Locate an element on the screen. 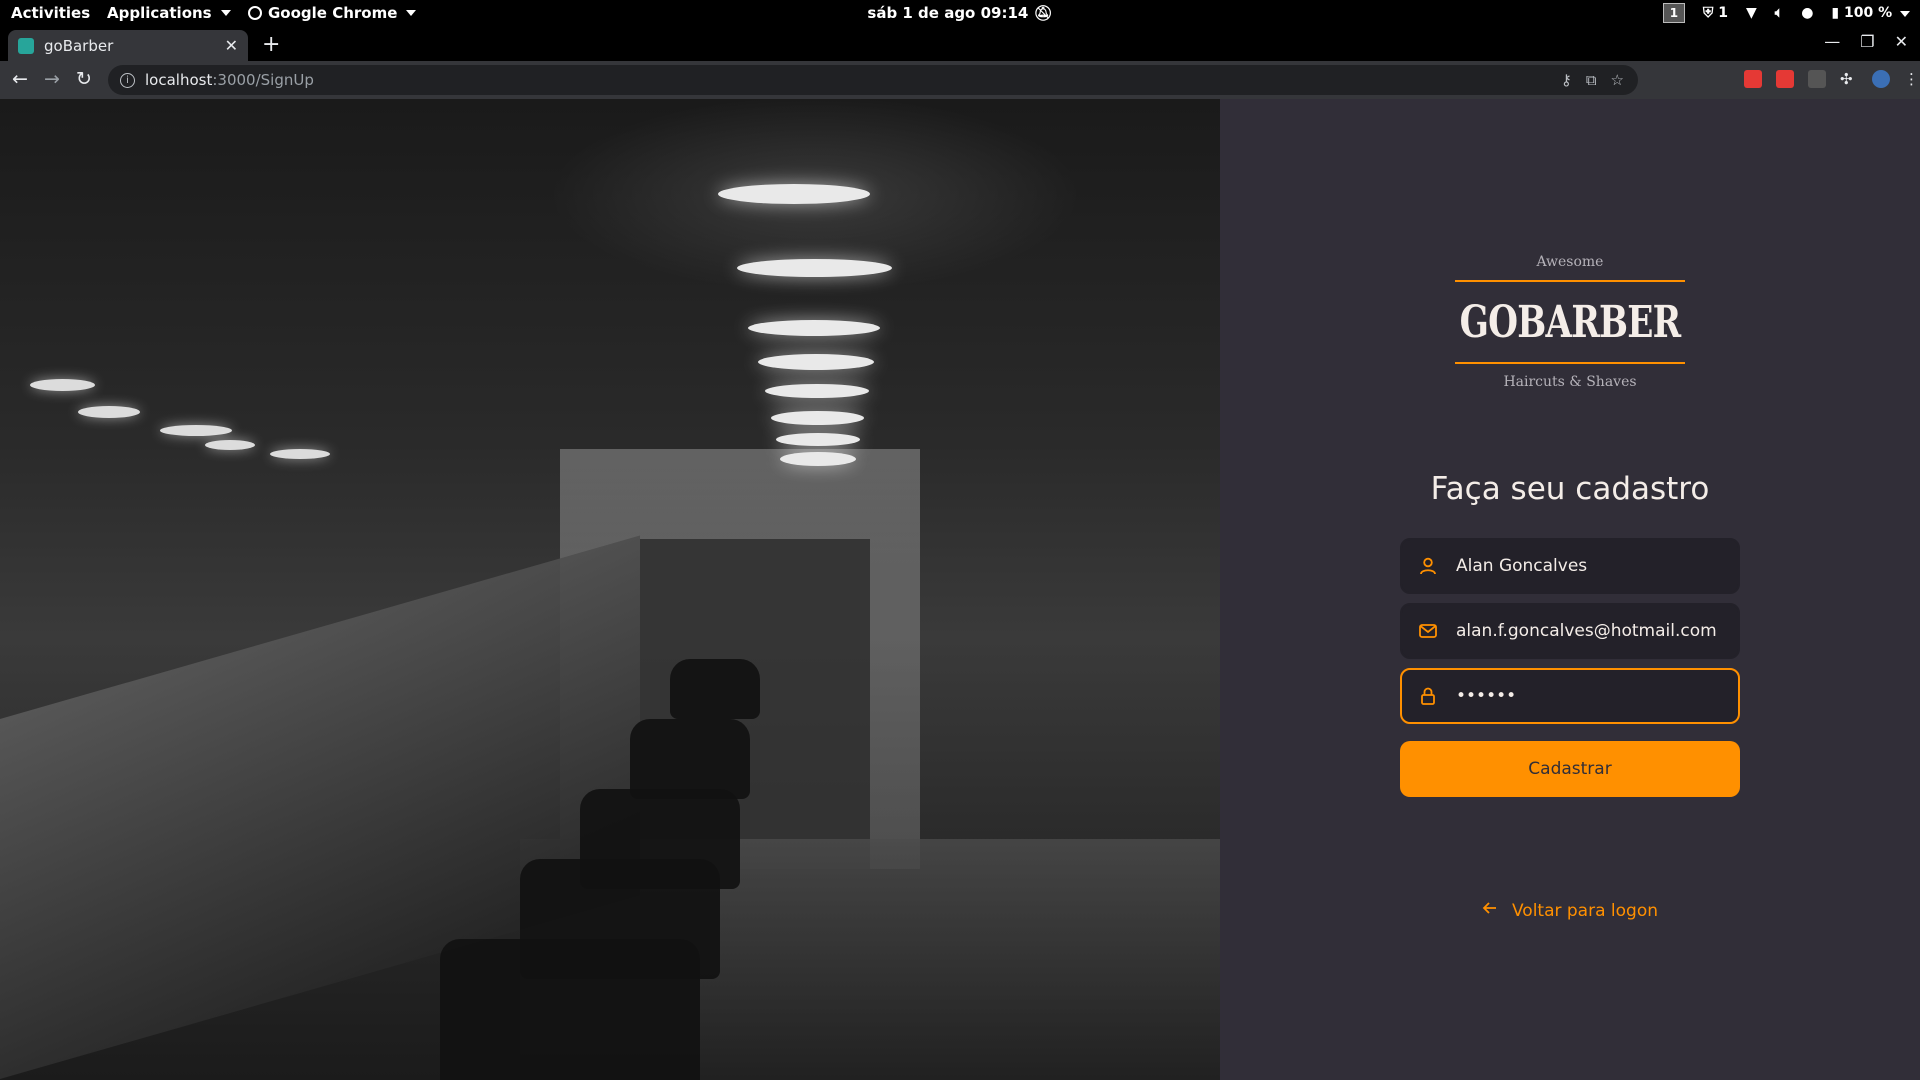 The image size is (1920, 1080). battery-icon: ▮ 100 % is located at coordinates (1870, 13).